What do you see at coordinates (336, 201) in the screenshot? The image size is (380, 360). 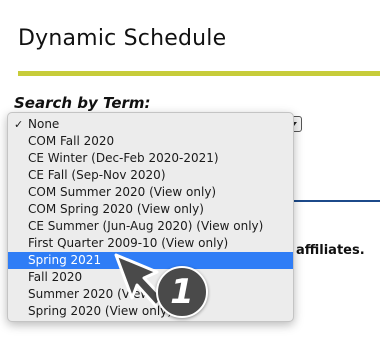 I see `section-divider` at bounding box center [336, 201].